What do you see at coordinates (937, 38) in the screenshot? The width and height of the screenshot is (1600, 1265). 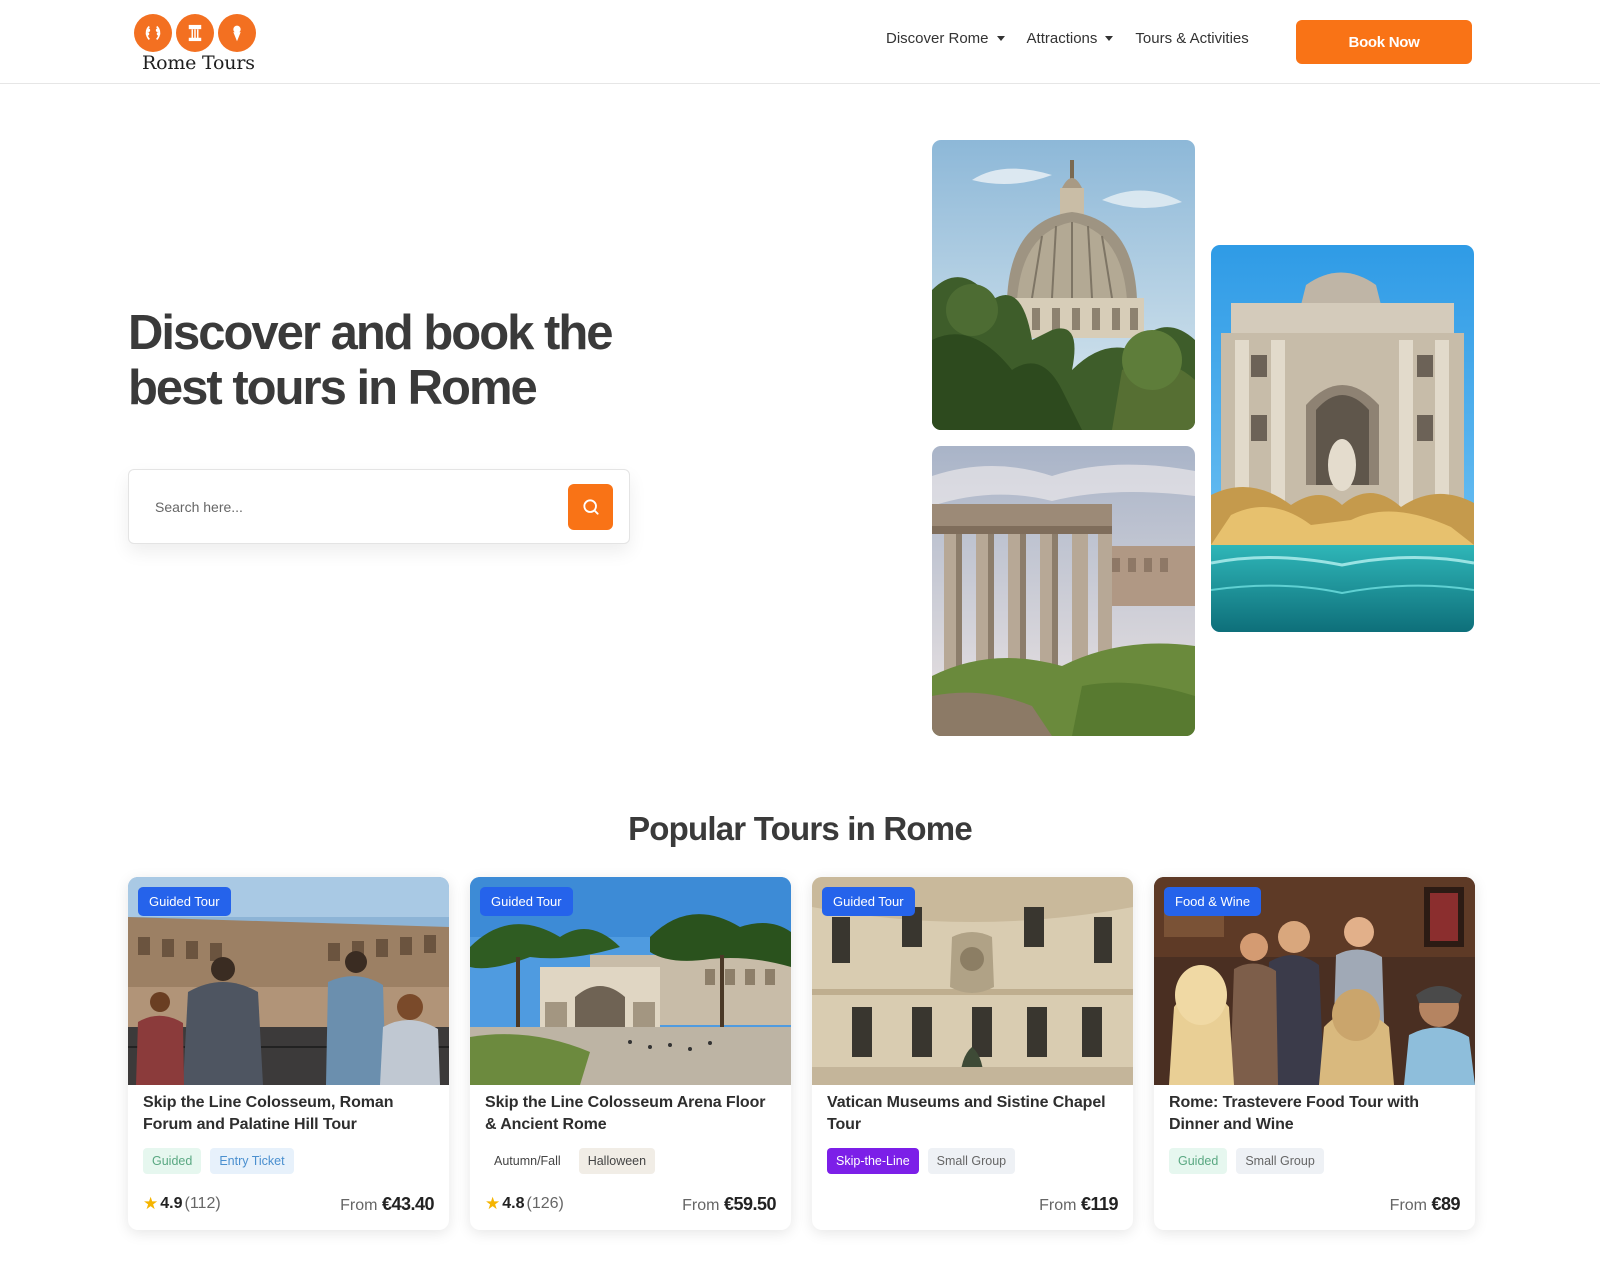 I see `nav-label: Discover Rome` at bounding box center [937, 38].